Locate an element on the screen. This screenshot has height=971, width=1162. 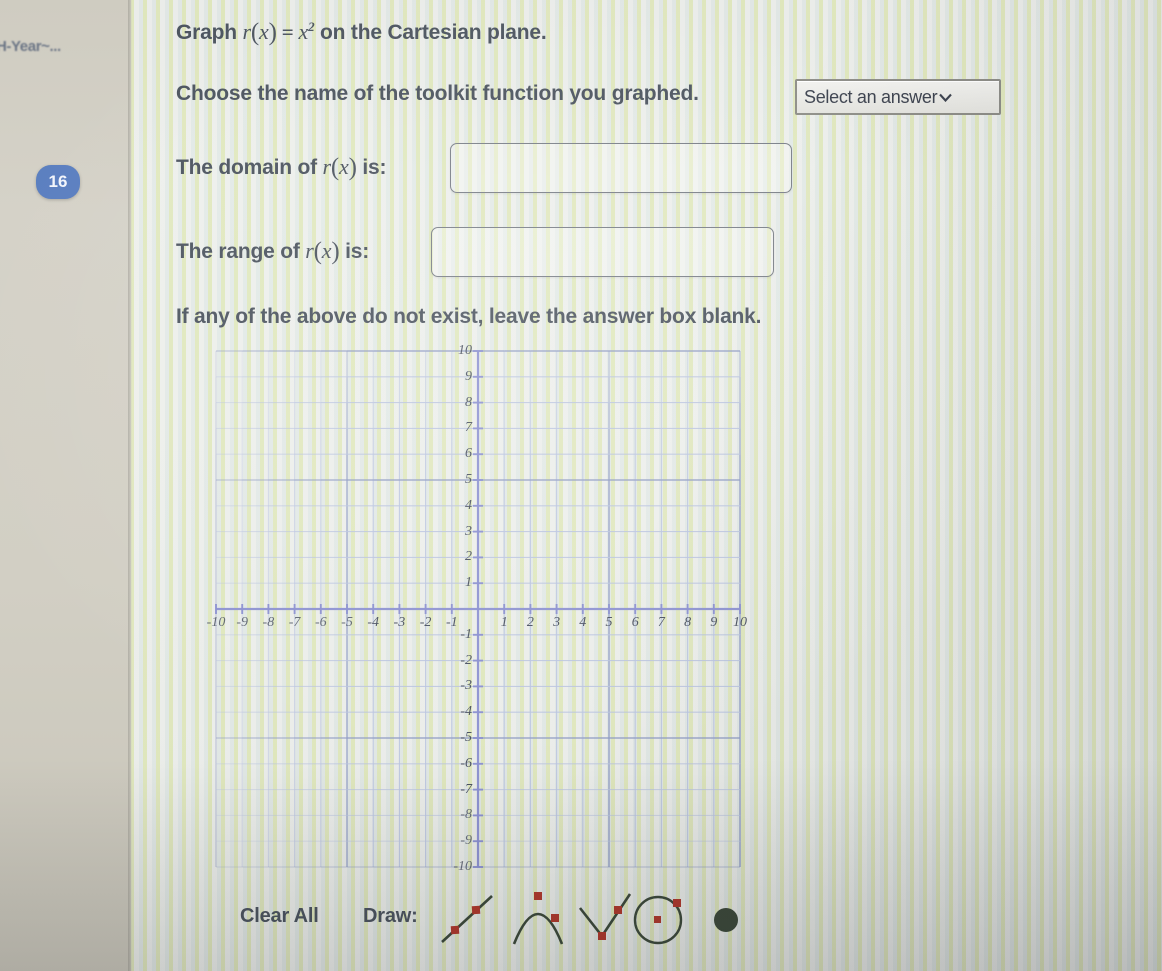
y-tick-label: -2 is located at coordinates (466, 660).